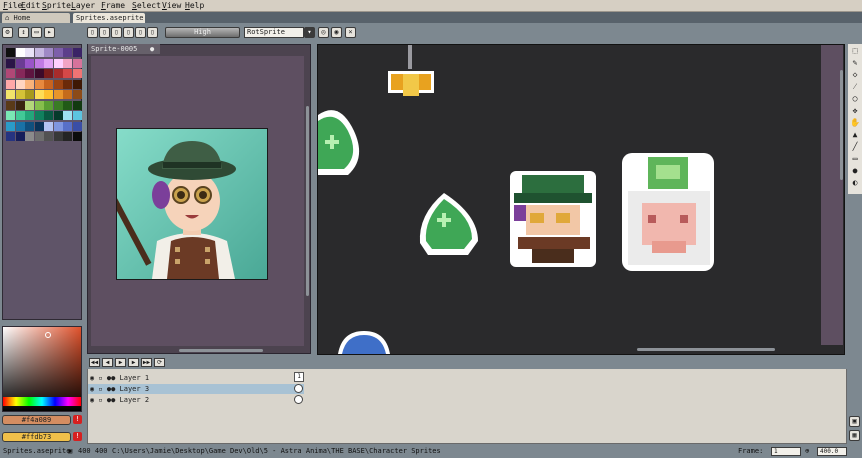 Image resolution: width=862 pixels, height=458 pixels. Describe the element at coordinates (36, 437) in the screenshot. I see `background-color-button: #ffdb73` at that location.